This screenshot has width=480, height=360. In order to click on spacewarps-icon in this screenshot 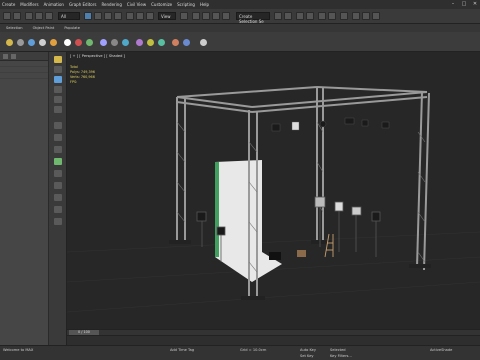, I will do `click(58, 109)`.